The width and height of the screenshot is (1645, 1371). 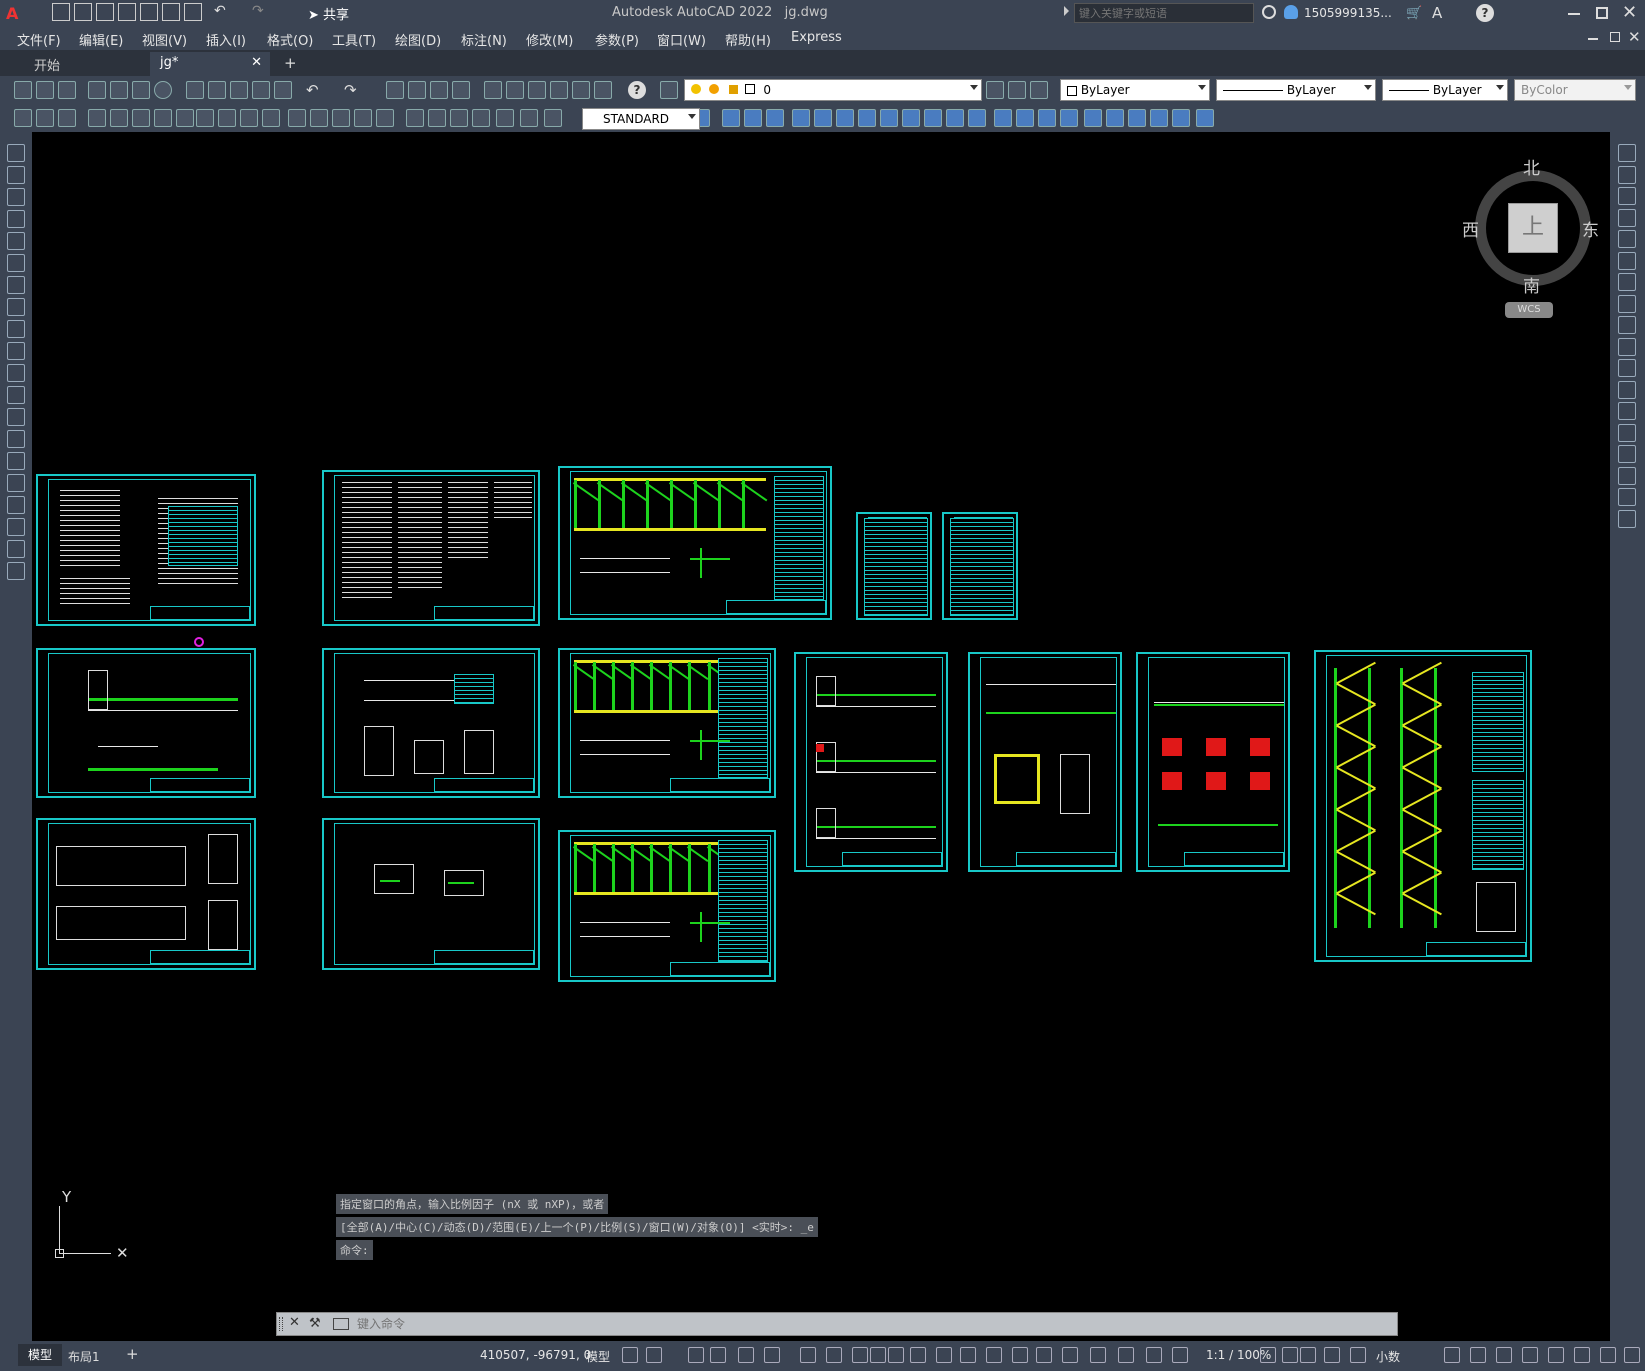 I want to click on erase-icon, so click(x=1627, y=153).